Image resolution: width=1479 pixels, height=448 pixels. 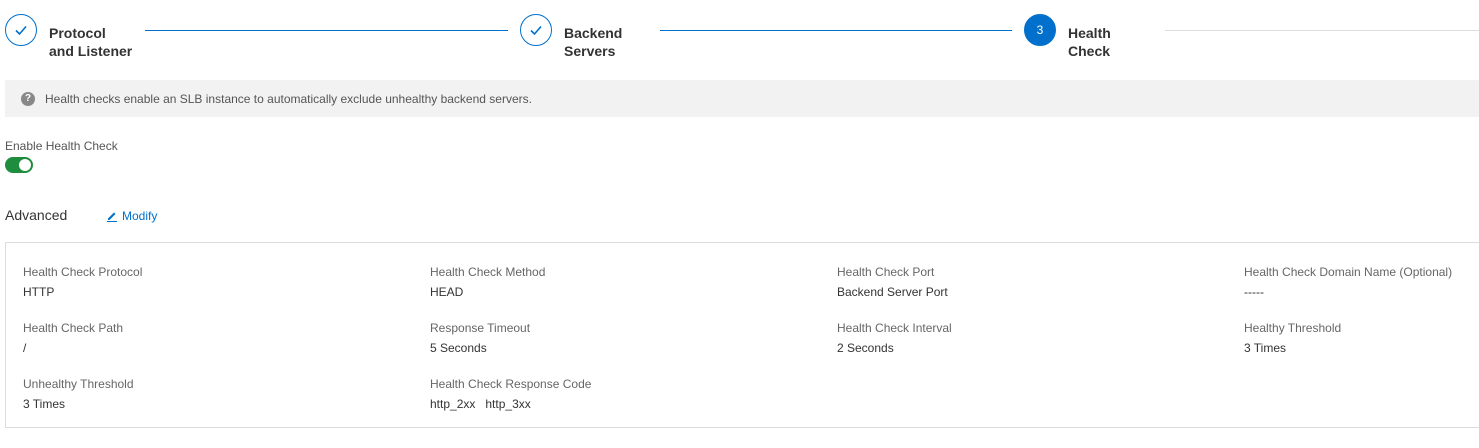 I want to click on step-label-line: Servers, so click(x=590, y=51).